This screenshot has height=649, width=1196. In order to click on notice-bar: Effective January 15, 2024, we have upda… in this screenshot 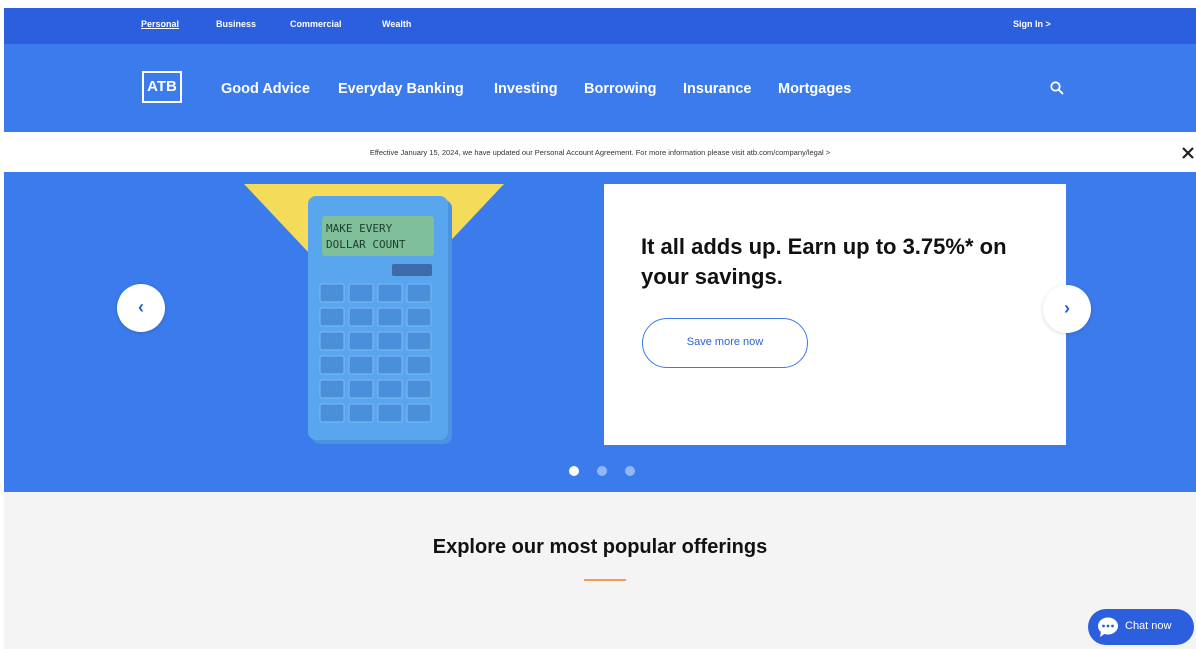, I will do `click(600, 154)`.